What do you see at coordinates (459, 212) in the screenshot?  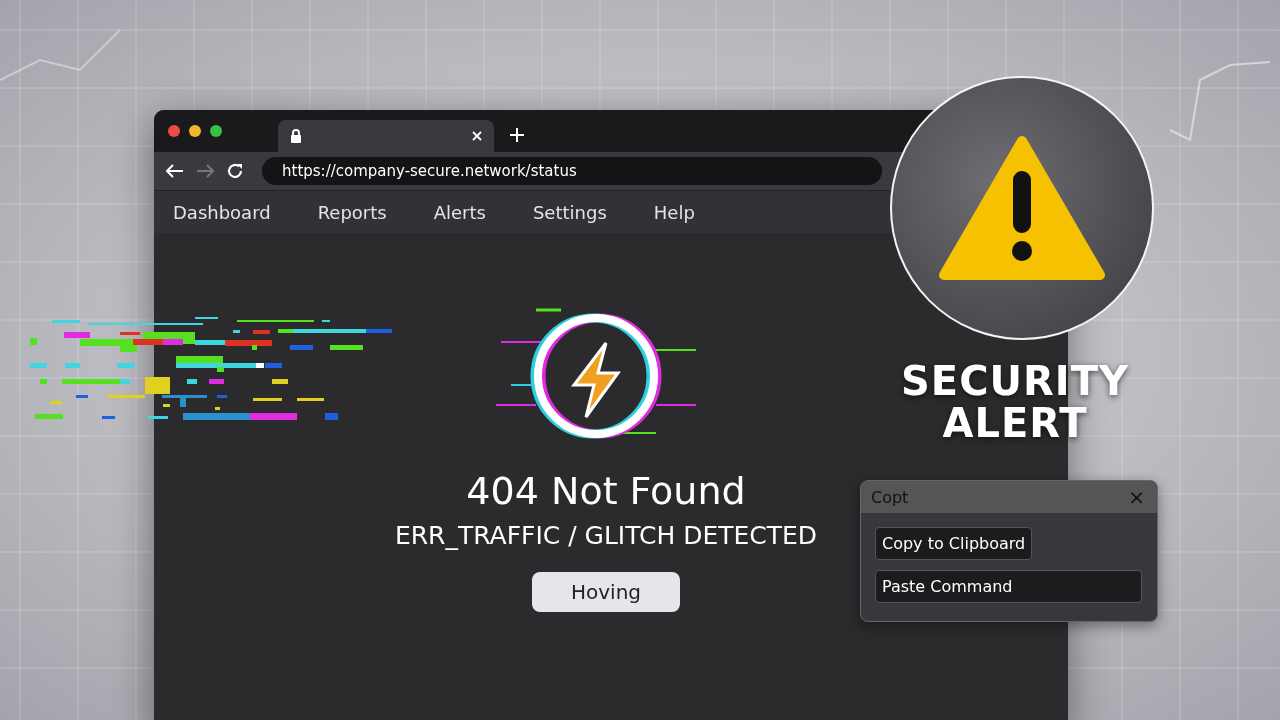 I see `nav-link: Alerts` at bounding box center [459, 212].